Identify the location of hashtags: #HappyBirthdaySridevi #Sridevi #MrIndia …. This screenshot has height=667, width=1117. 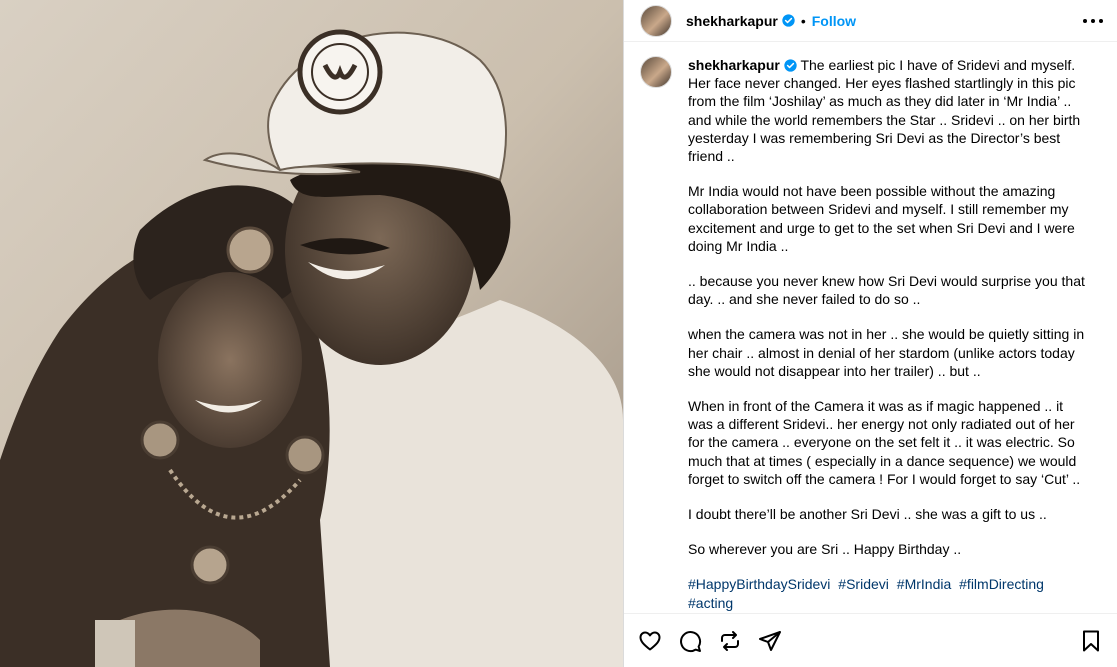
(889, 593).